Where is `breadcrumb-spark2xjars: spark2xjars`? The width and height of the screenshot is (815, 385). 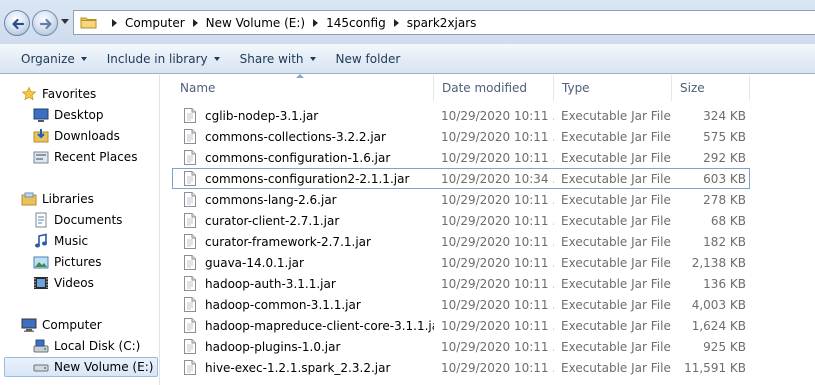
breadcrumb-spark2xjars: spark2xjars is located at coordinates (442, 23).